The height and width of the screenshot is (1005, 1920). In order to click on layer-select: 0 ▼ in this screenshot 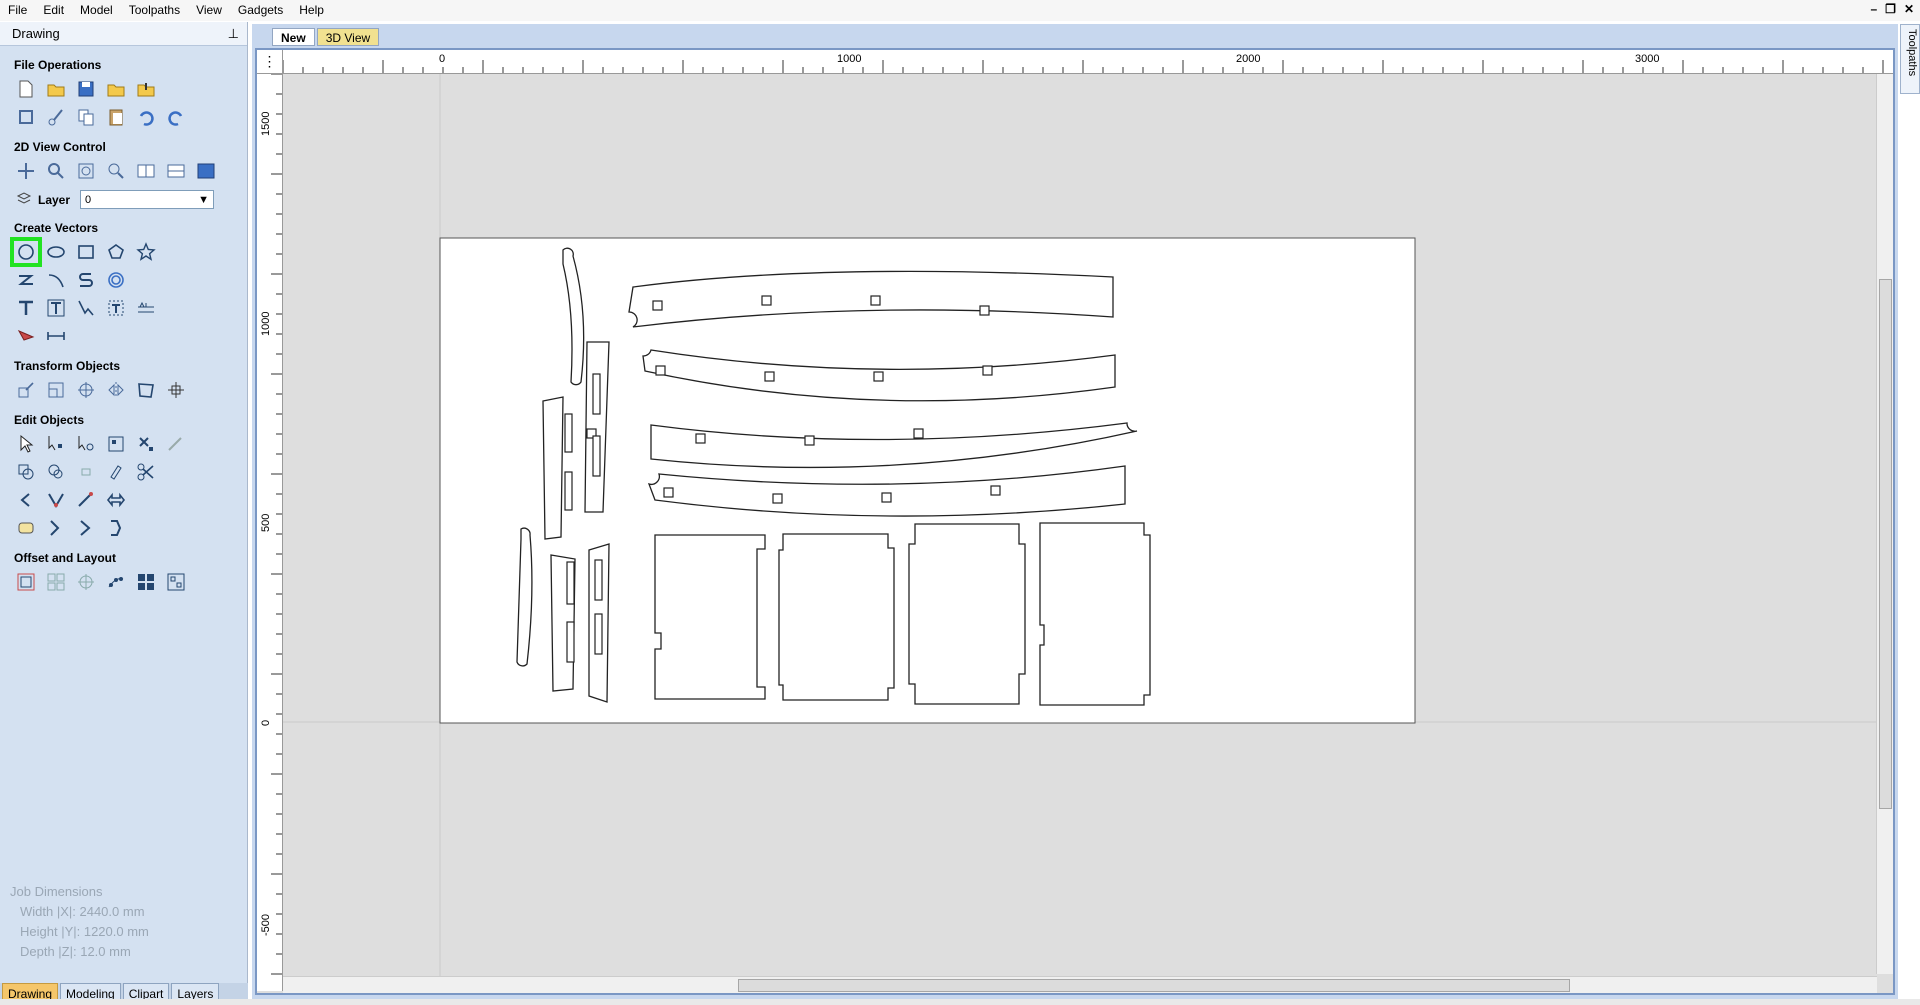, I will do `click(147, 199)`.